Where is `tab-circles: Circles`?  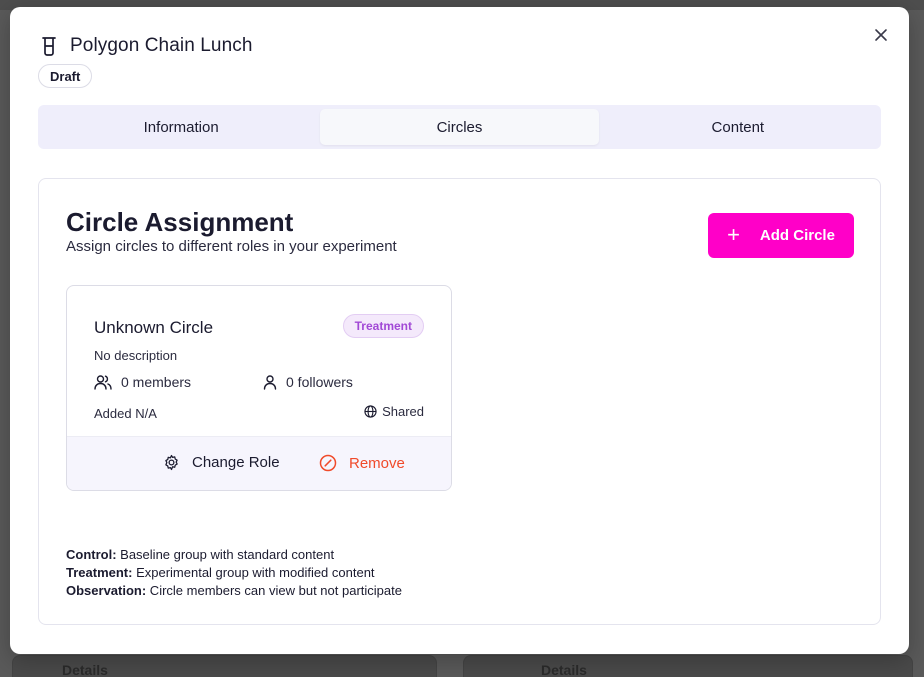
tab-circles: Circles is located at coordinates (459, 127).